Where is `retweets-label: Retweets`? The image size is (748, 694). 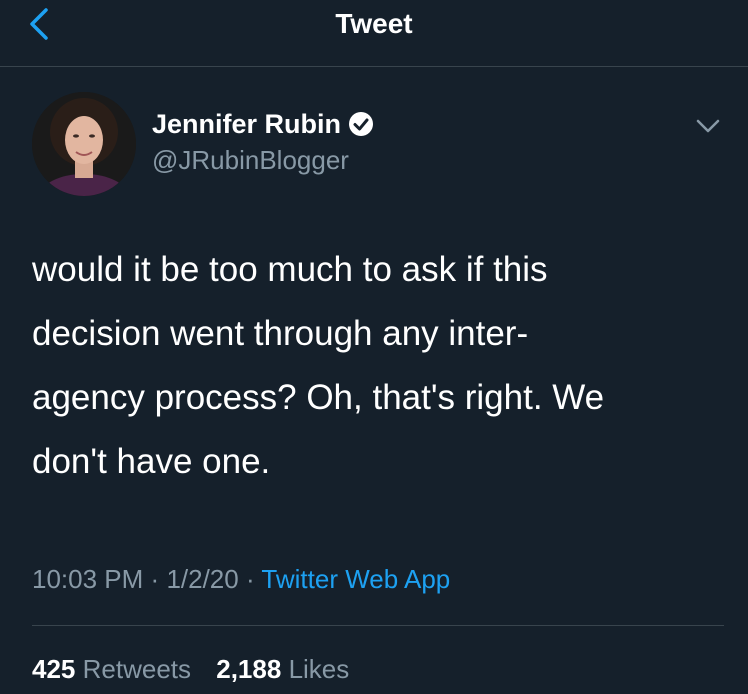 retweets-label: Retweets is located at coordinates (137, 669).